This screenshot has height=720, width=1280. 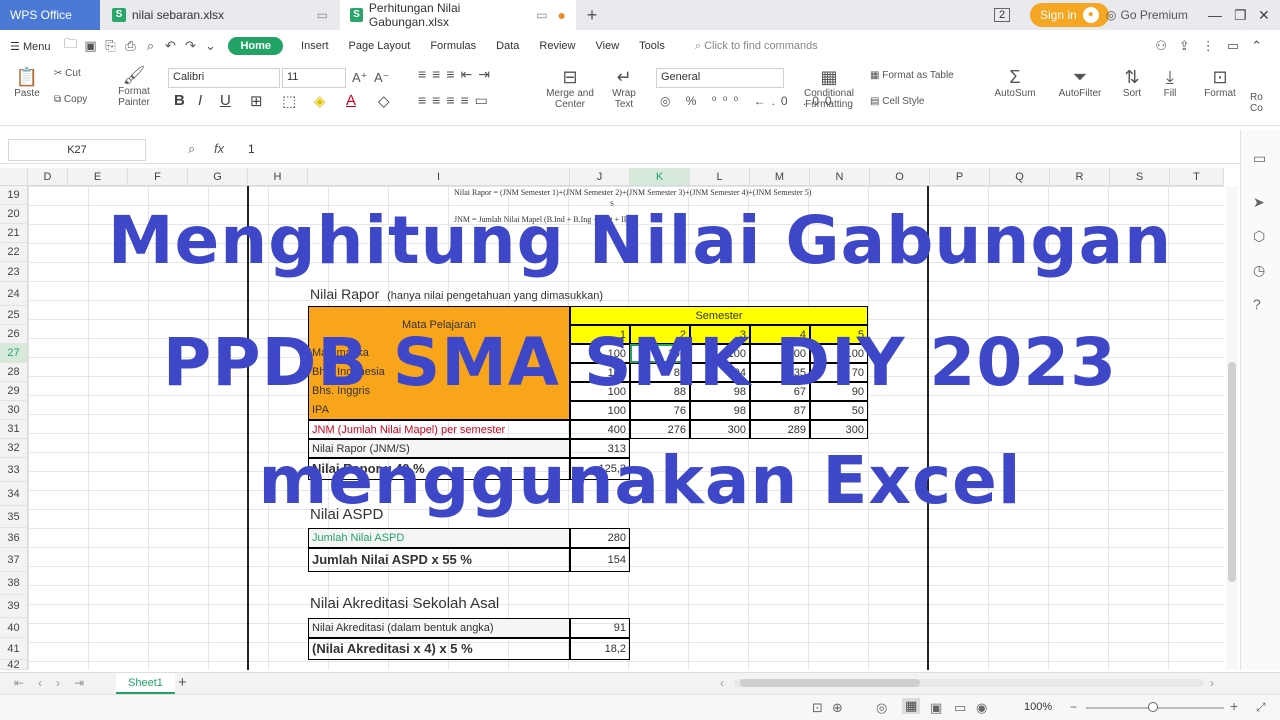 I want to click on zoom-slider-handle, so click(x=1153, y=707).